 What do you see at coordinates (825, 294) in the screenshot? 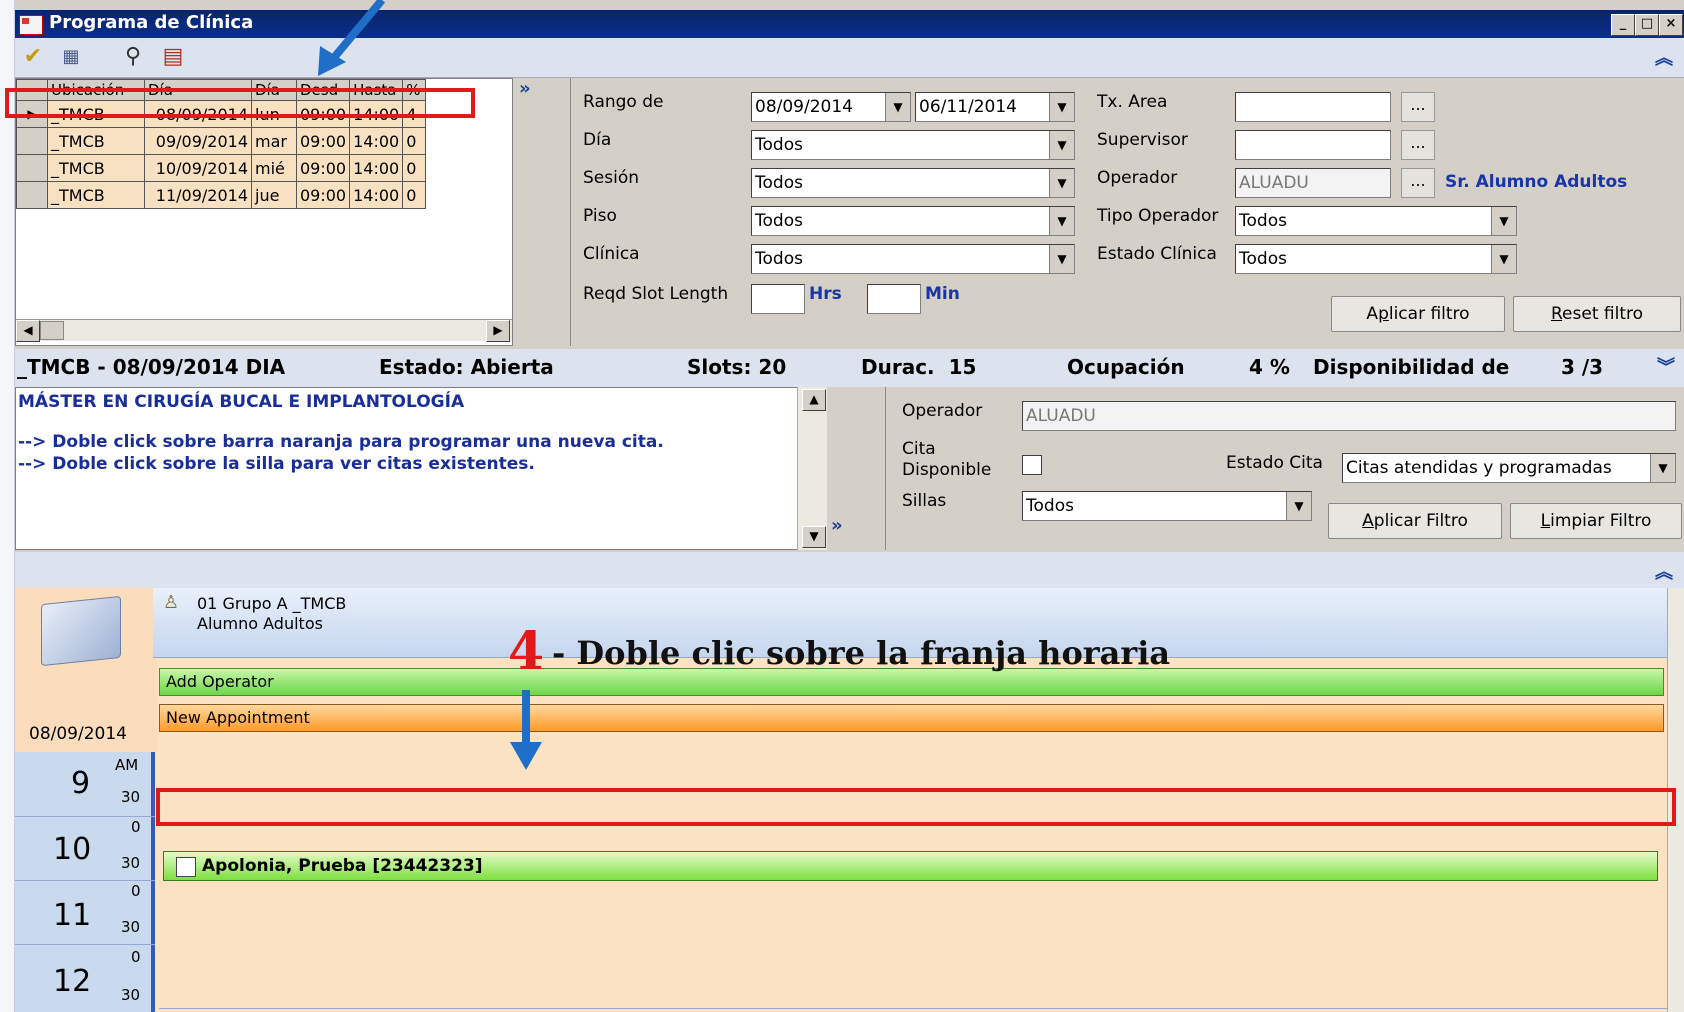
I see `hrs-label: Hrs` at bounding box center [825, 294].